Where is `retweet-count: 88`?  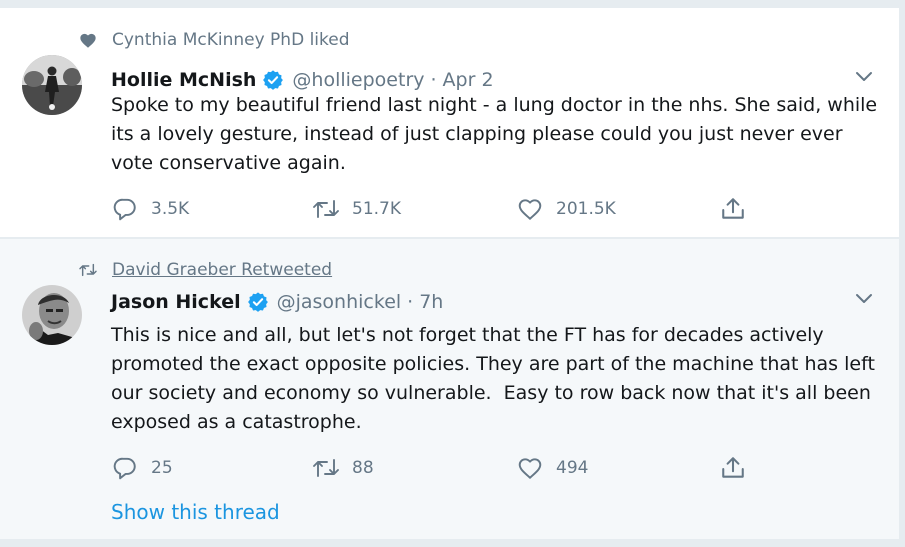
retweet-count: 88 is located at coordinates (363, 468).